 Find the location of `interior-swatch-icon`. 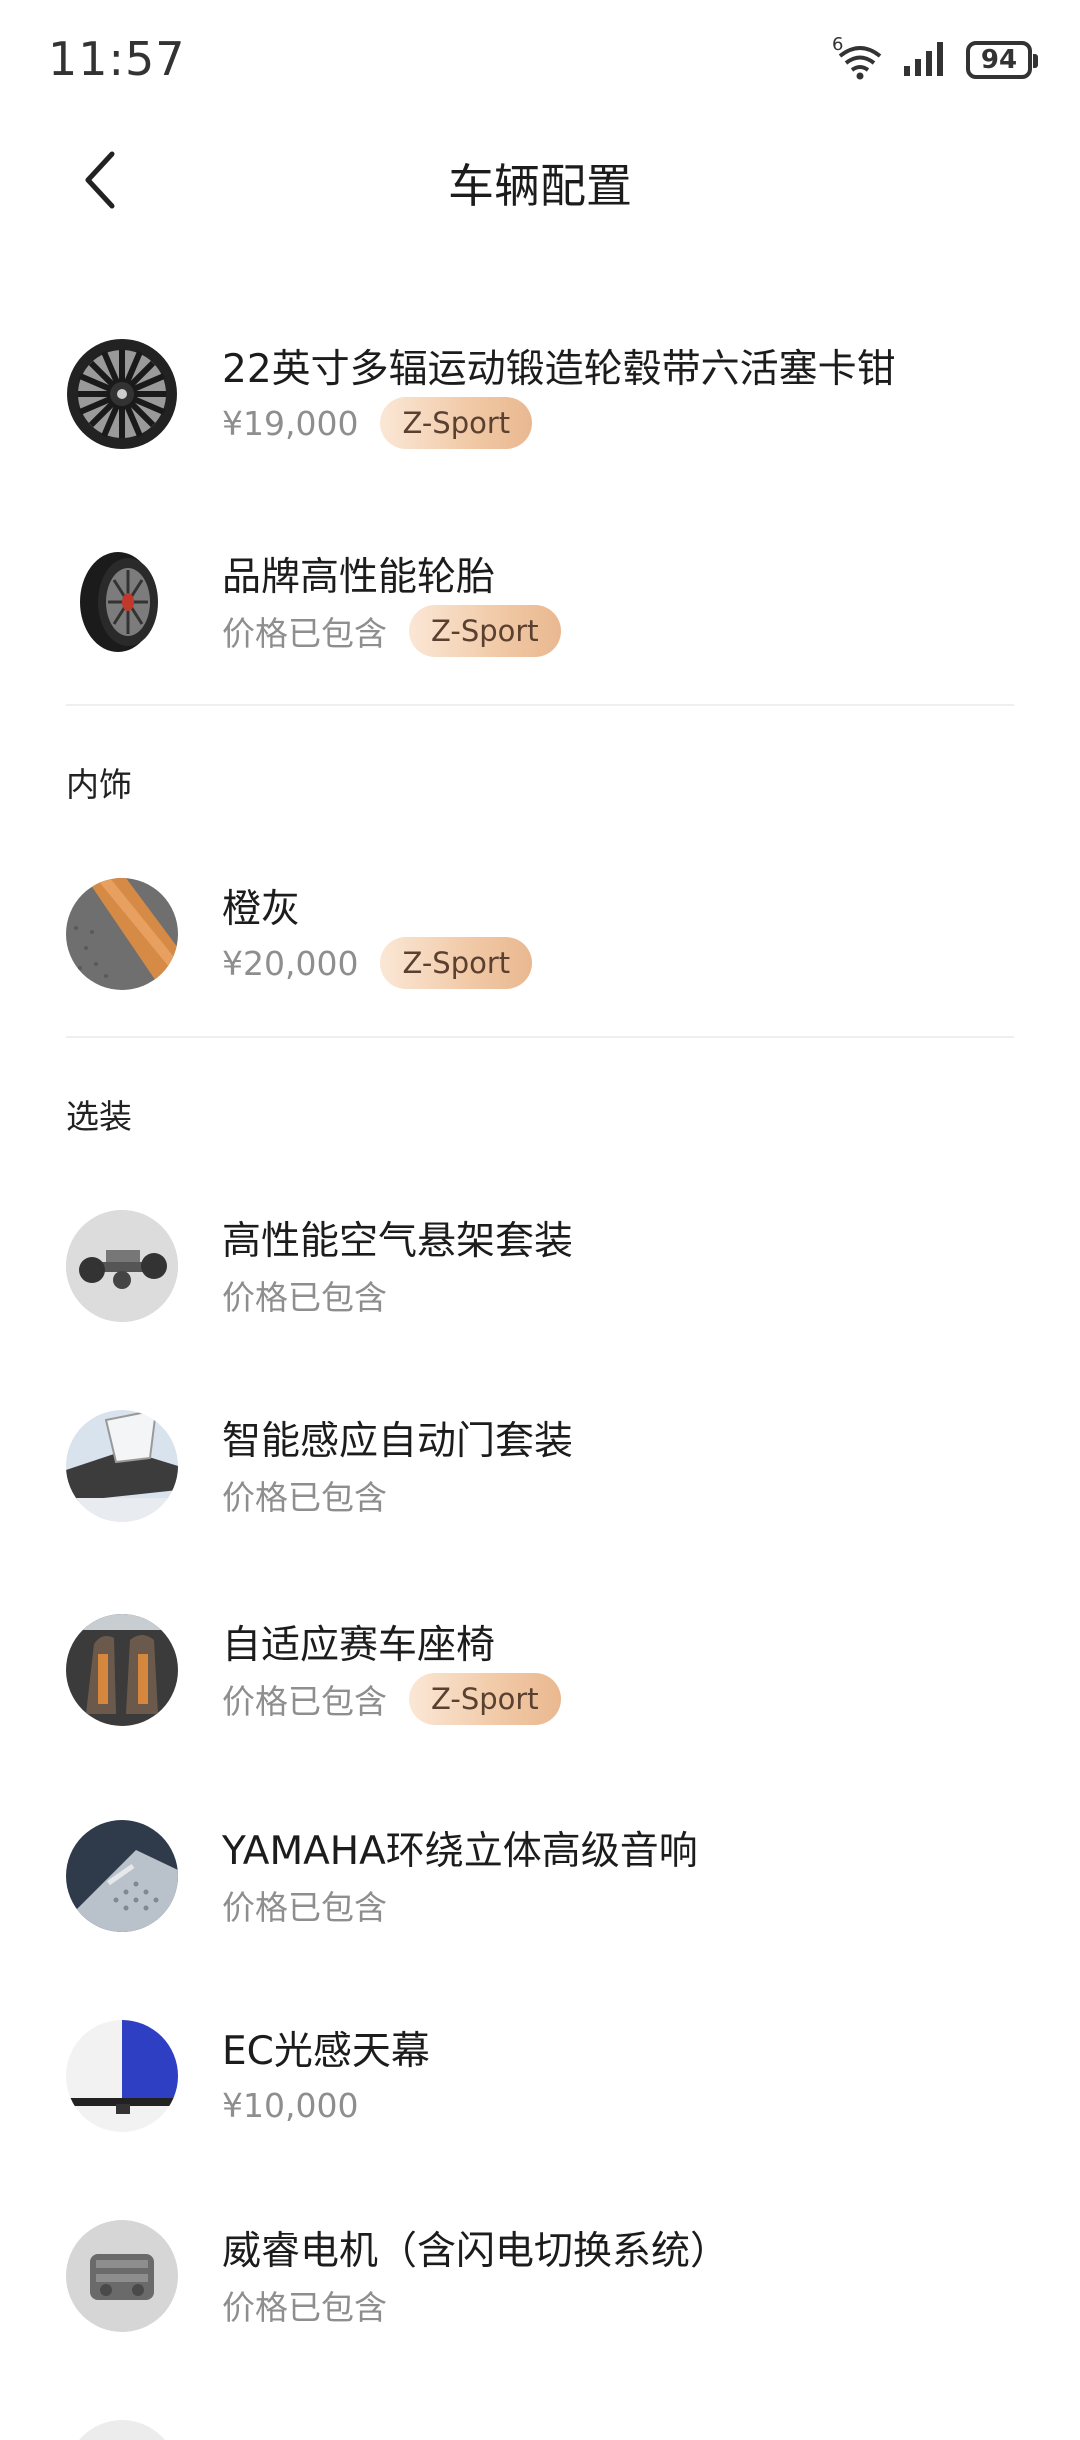

interior-swatch-icon is located at coordinates (122, 934).